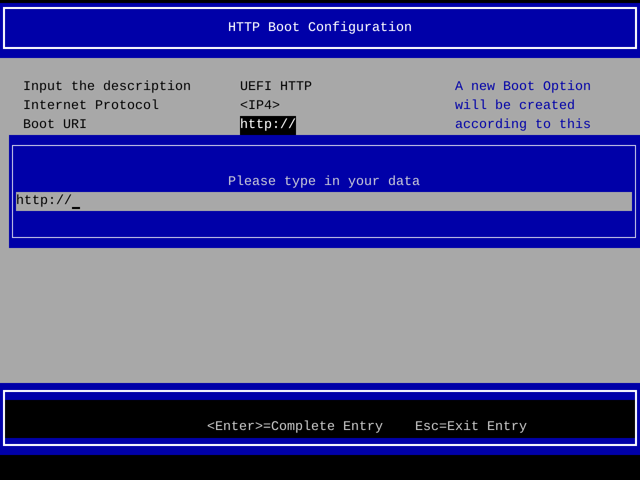 The width and height of the screenshot is (640, 480). What do you see at coordinates (515, 107) in the screenshot?
I see `help-text: will be created` at bounding box center [515, 107].